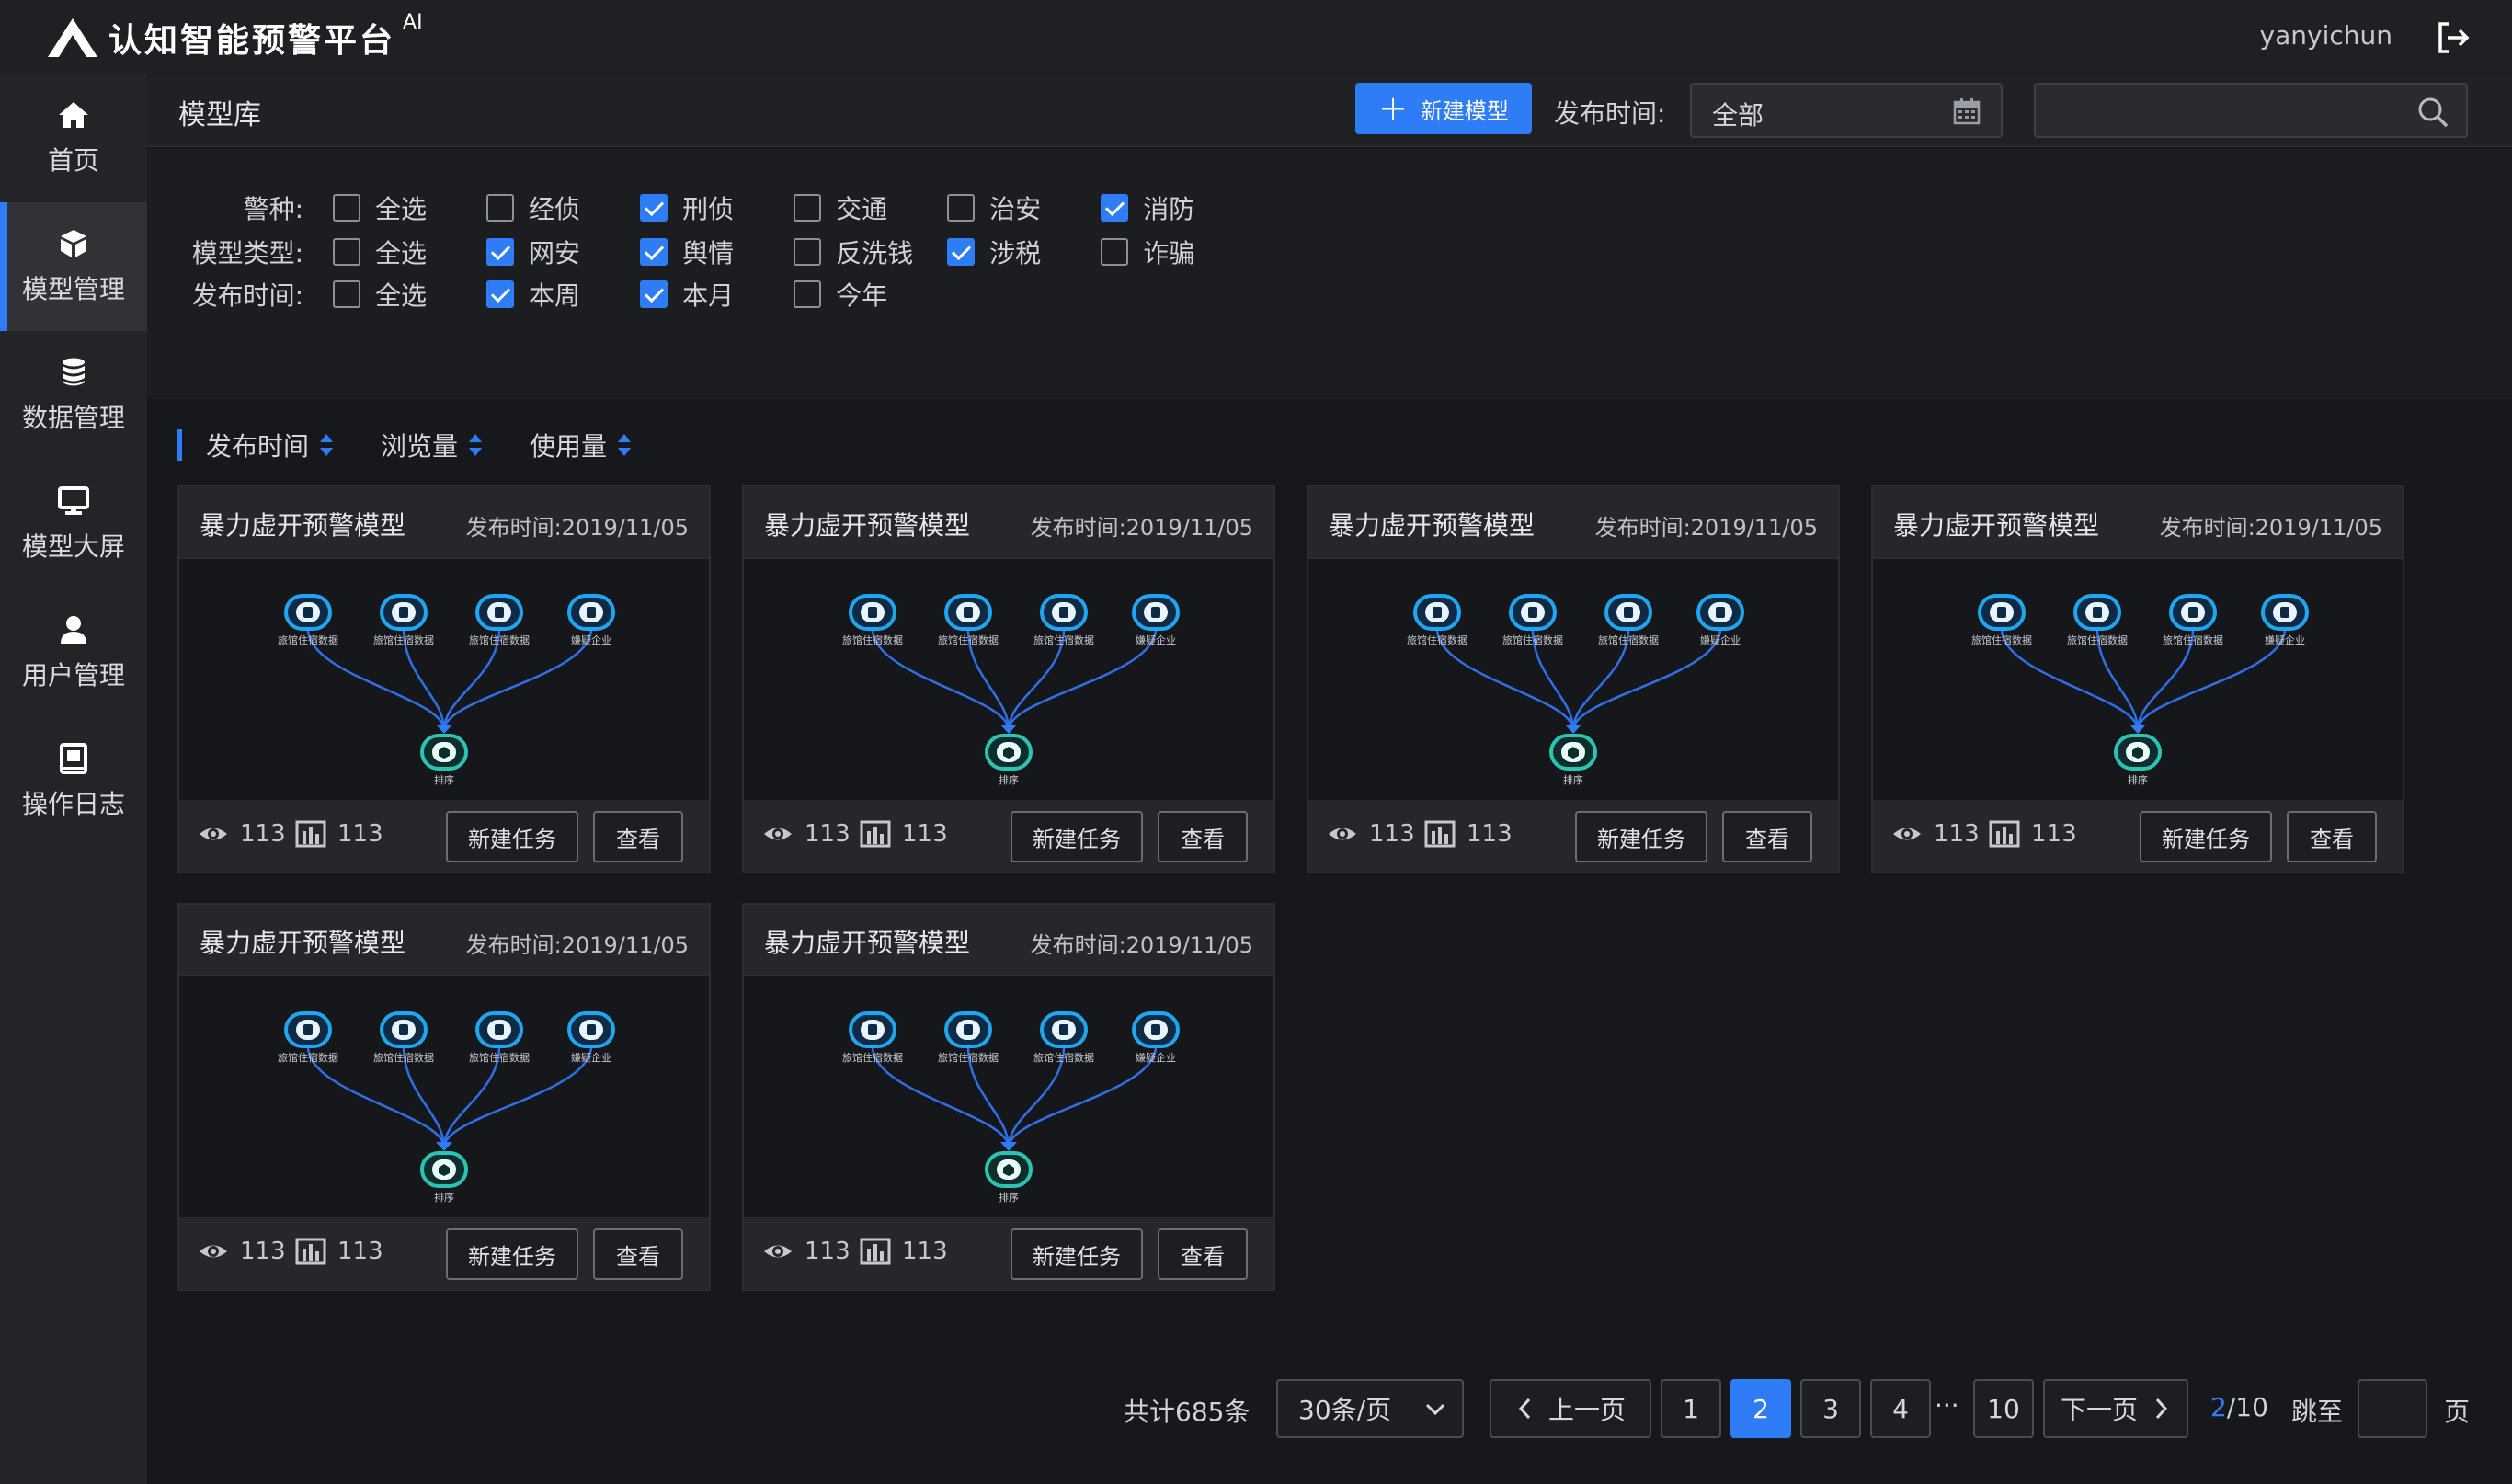 The image size is (2512, 1484). I want to click on jump-page-input, so click(2392, 1408).